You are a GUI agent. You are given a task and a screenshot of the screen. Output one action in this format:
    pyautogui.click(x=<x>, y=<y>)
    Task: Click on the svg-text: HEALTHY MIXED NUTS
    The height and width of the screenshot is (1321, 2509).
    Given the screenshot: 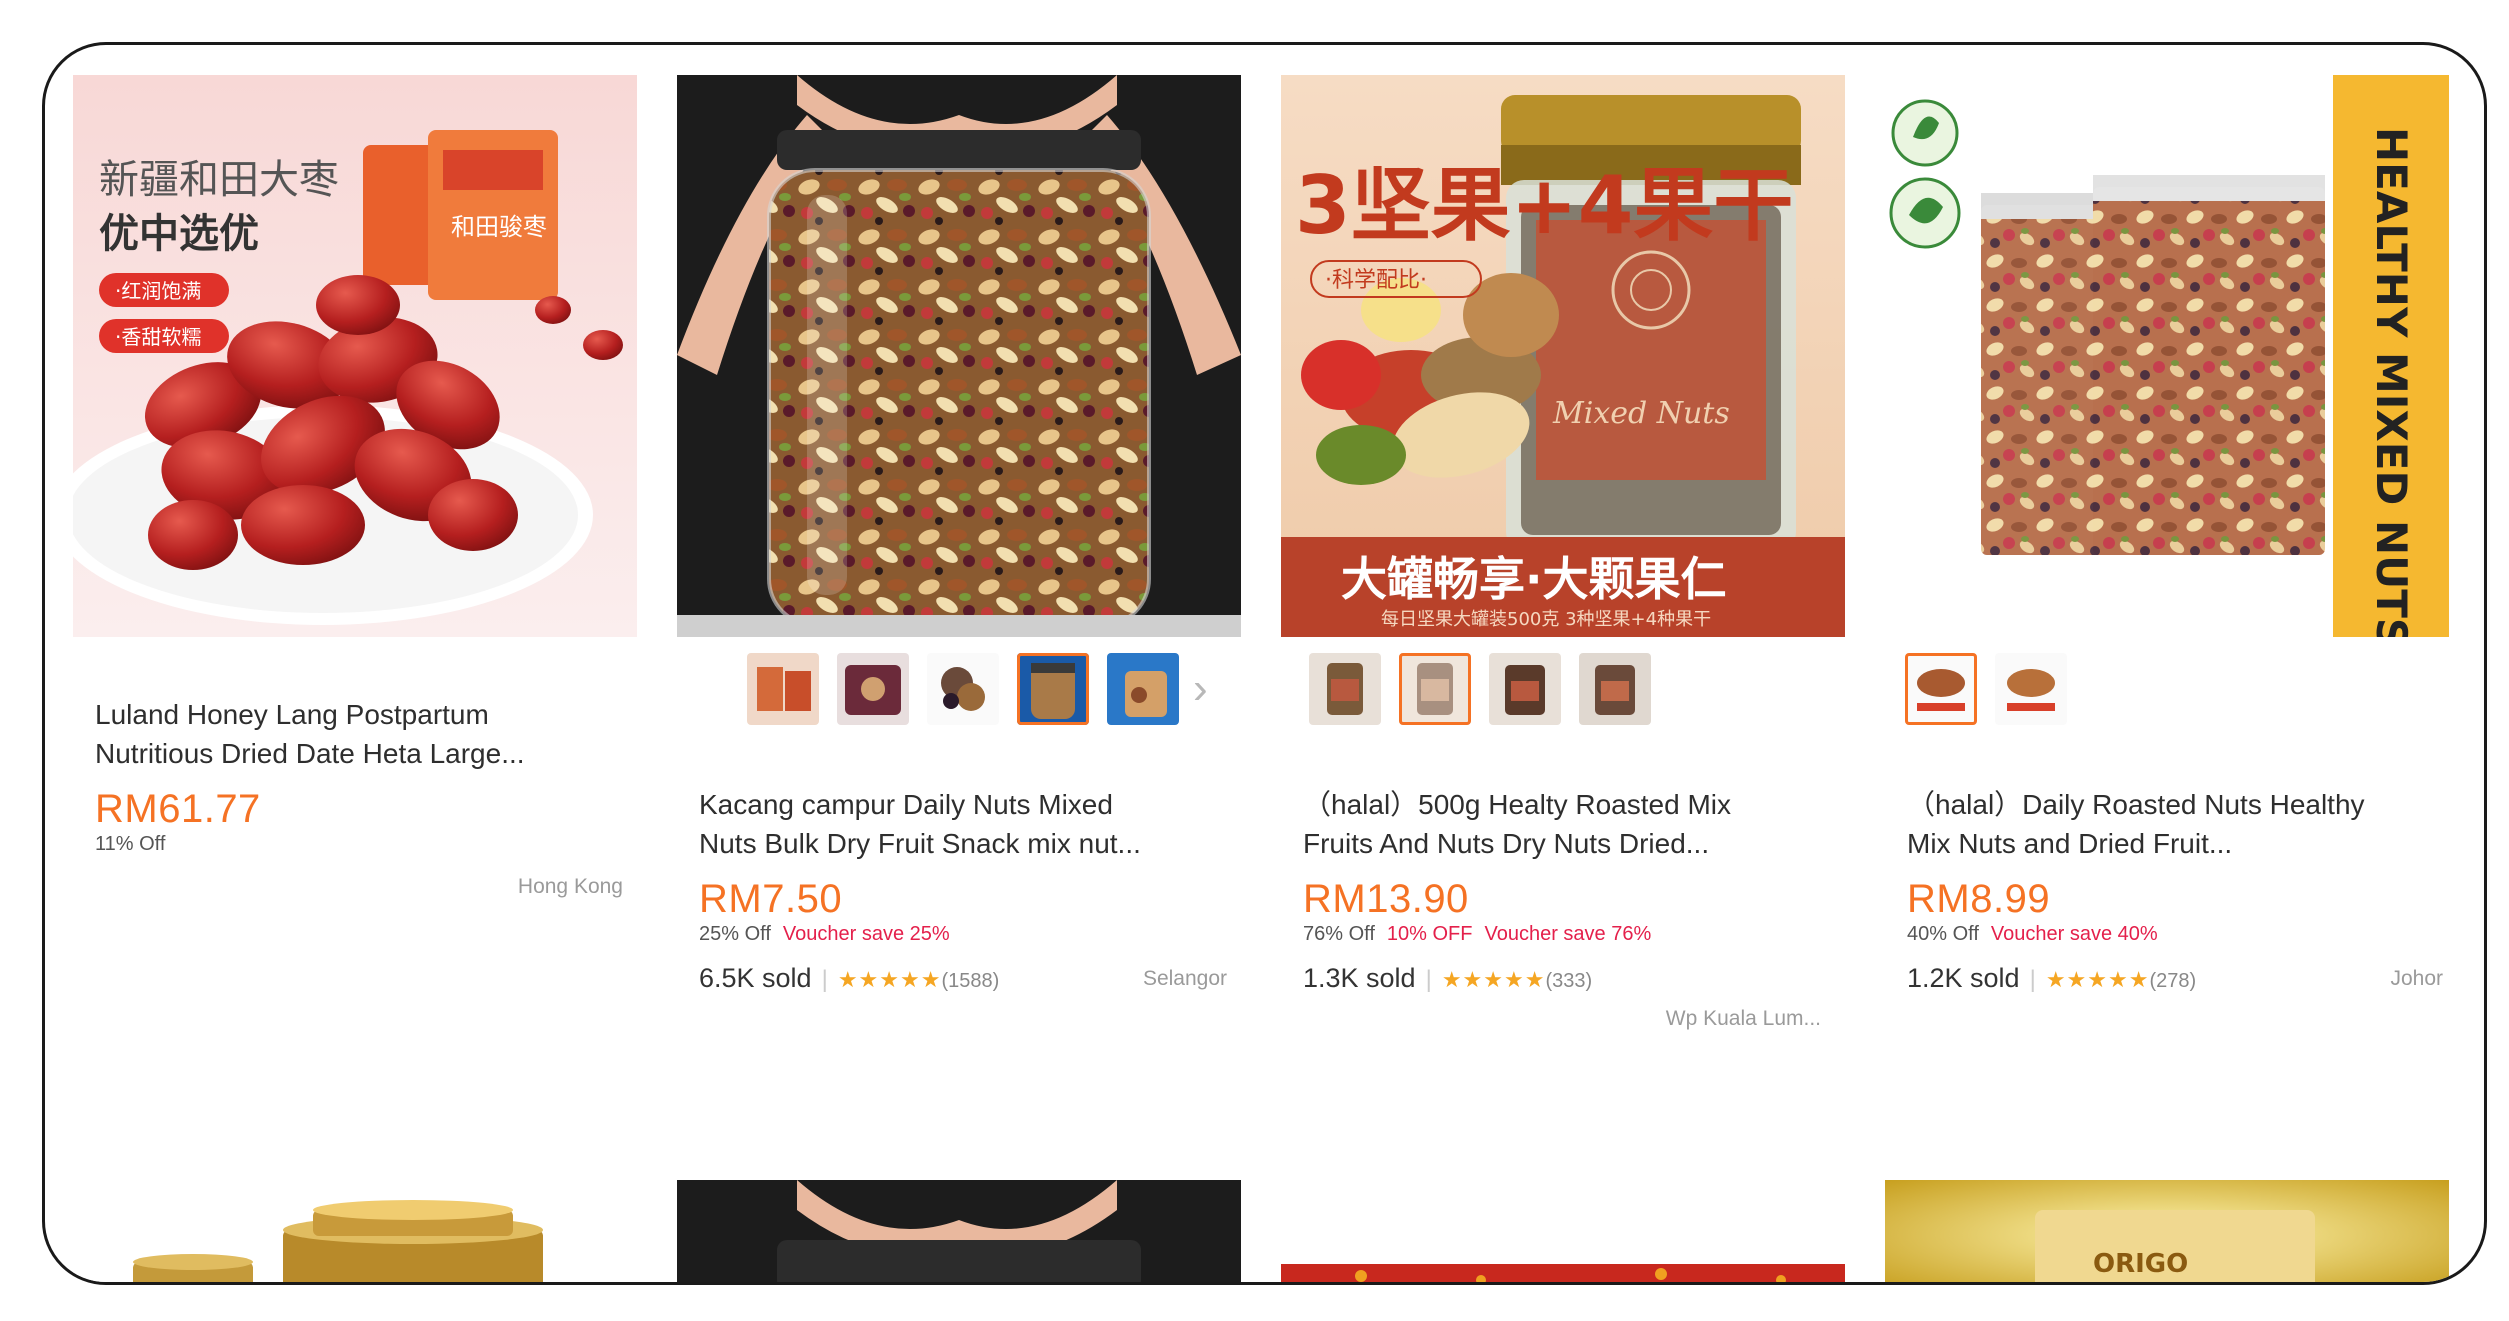 What is the action you would take?
    pyautogui.click(x=2391, y=382)
    